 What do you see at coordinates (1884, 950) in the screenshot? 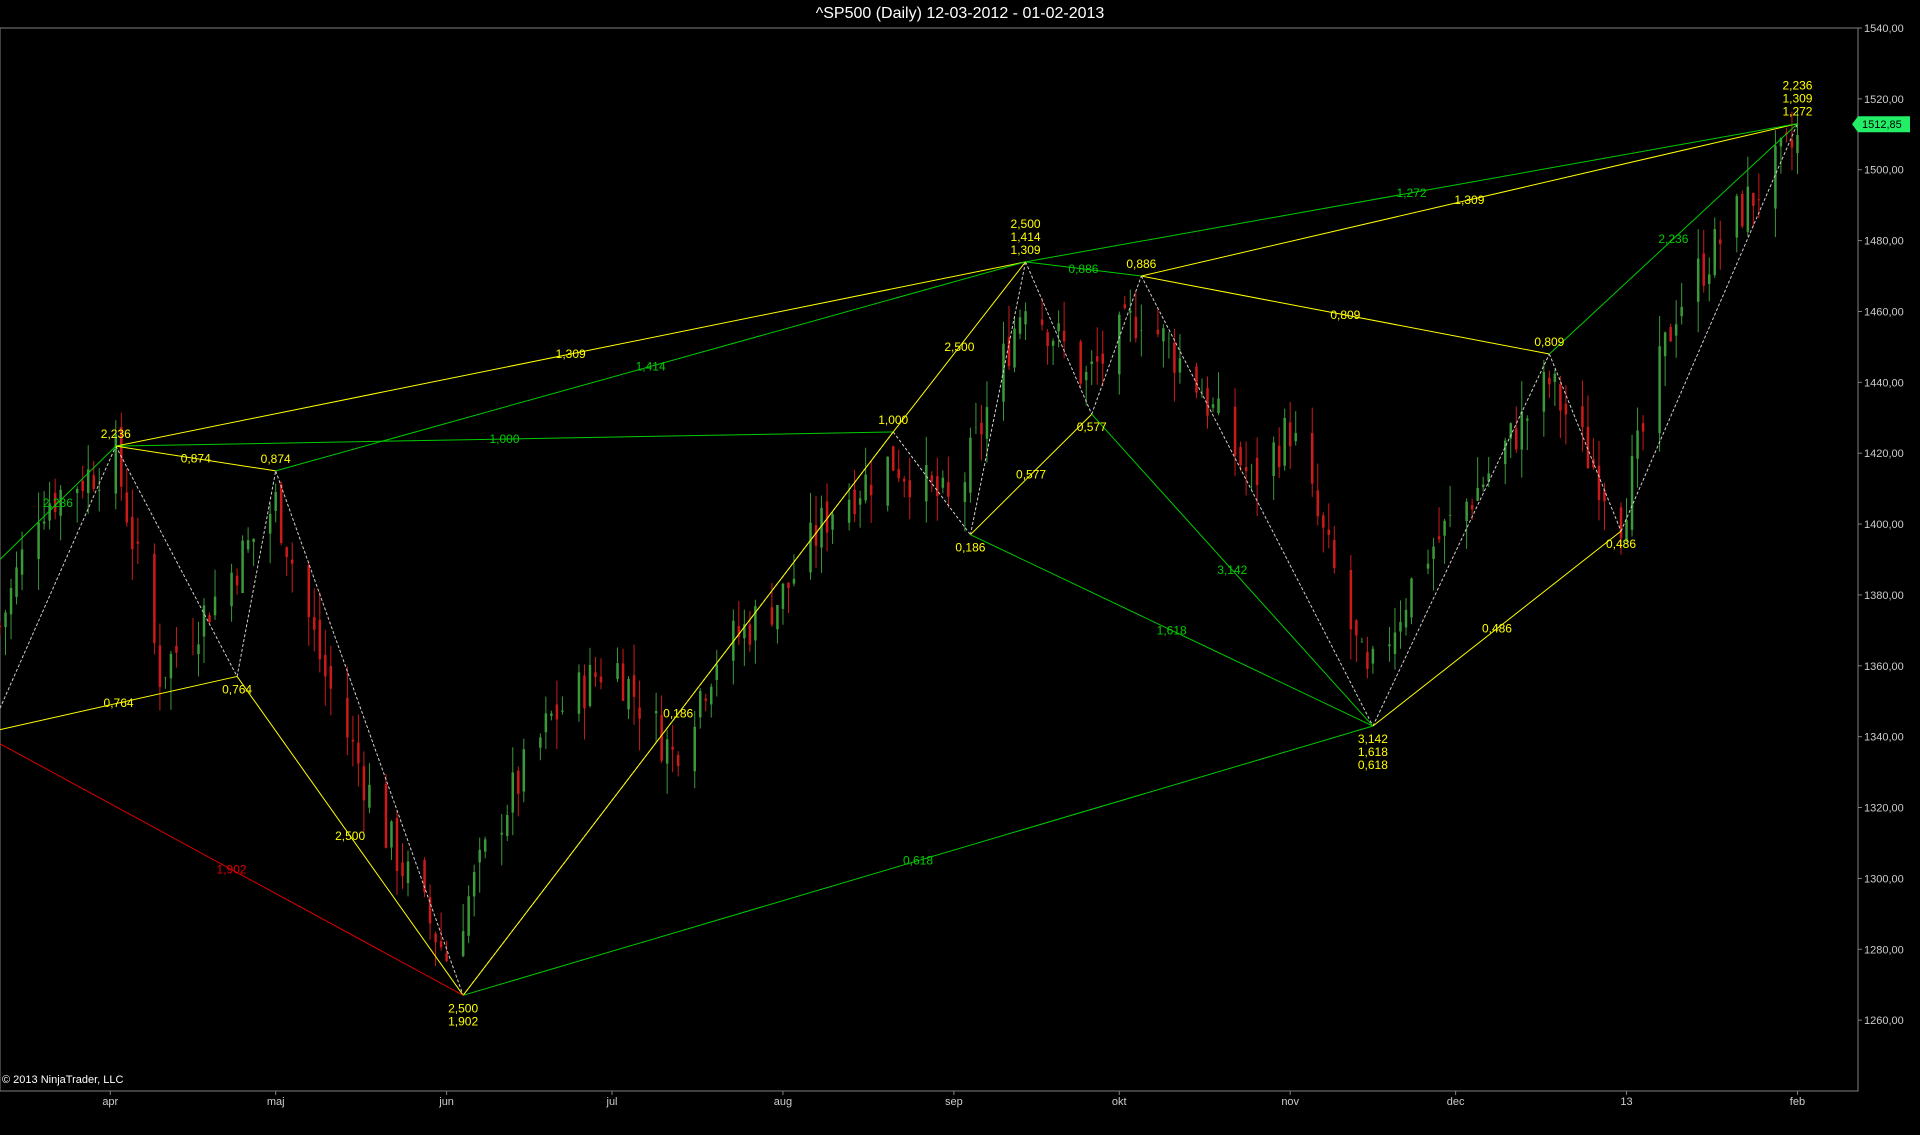
I see `y-tick-label: 1280,00` at bounding box center [1884, 950].